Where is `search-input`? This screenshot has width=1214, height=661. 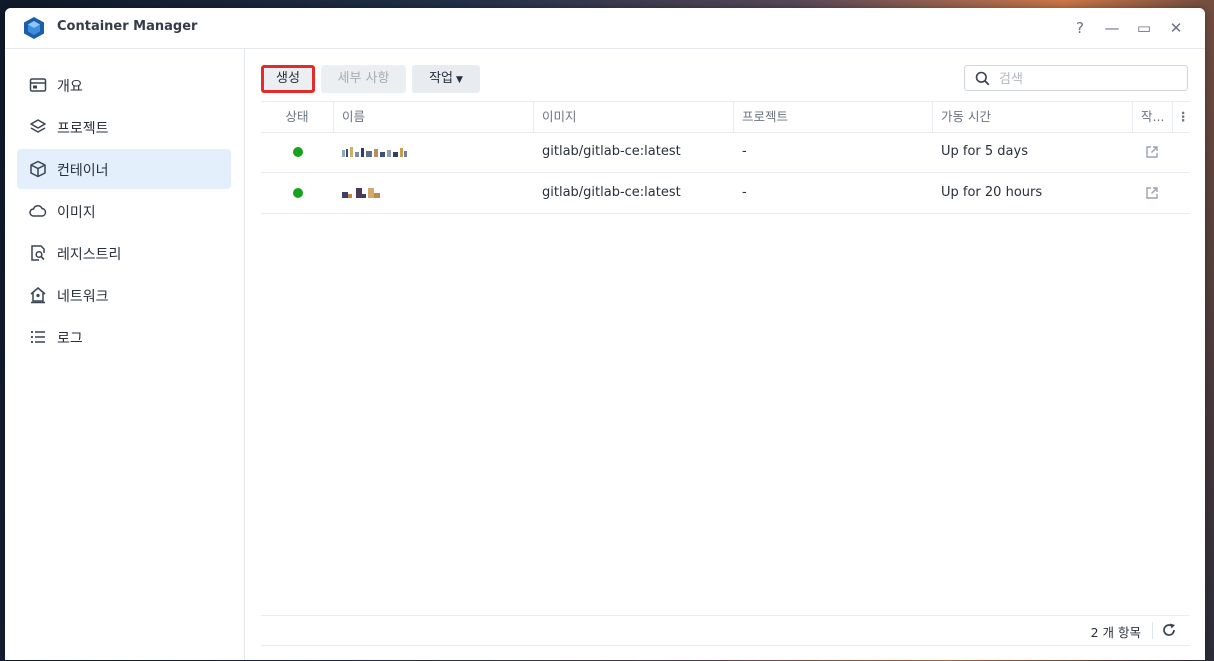
search-input is located at coordinates (1089, 79).